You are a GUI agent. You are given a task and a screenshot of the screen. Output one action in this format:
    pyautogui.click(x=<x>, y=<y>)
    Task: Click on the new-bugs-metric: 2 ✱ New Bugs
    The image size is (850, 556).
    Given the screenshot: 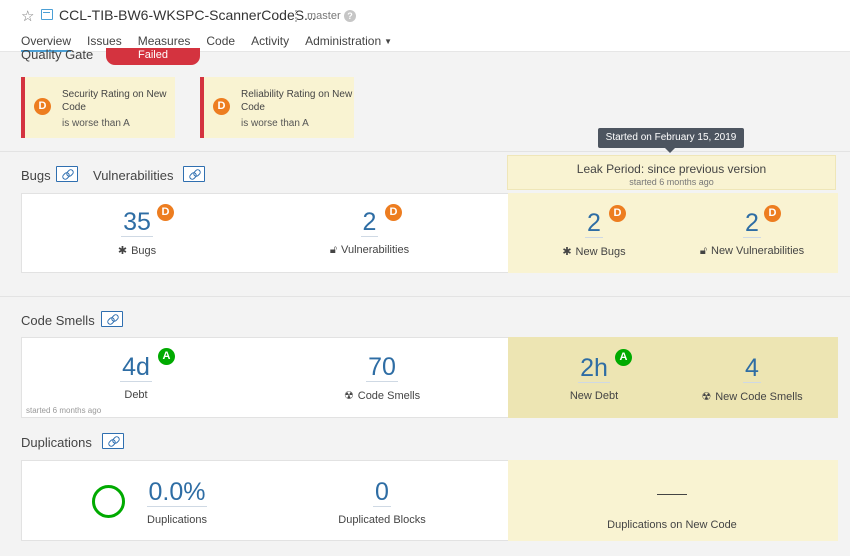 What is the action you would take?
    pyautogui.click(x=594, y=233)
    